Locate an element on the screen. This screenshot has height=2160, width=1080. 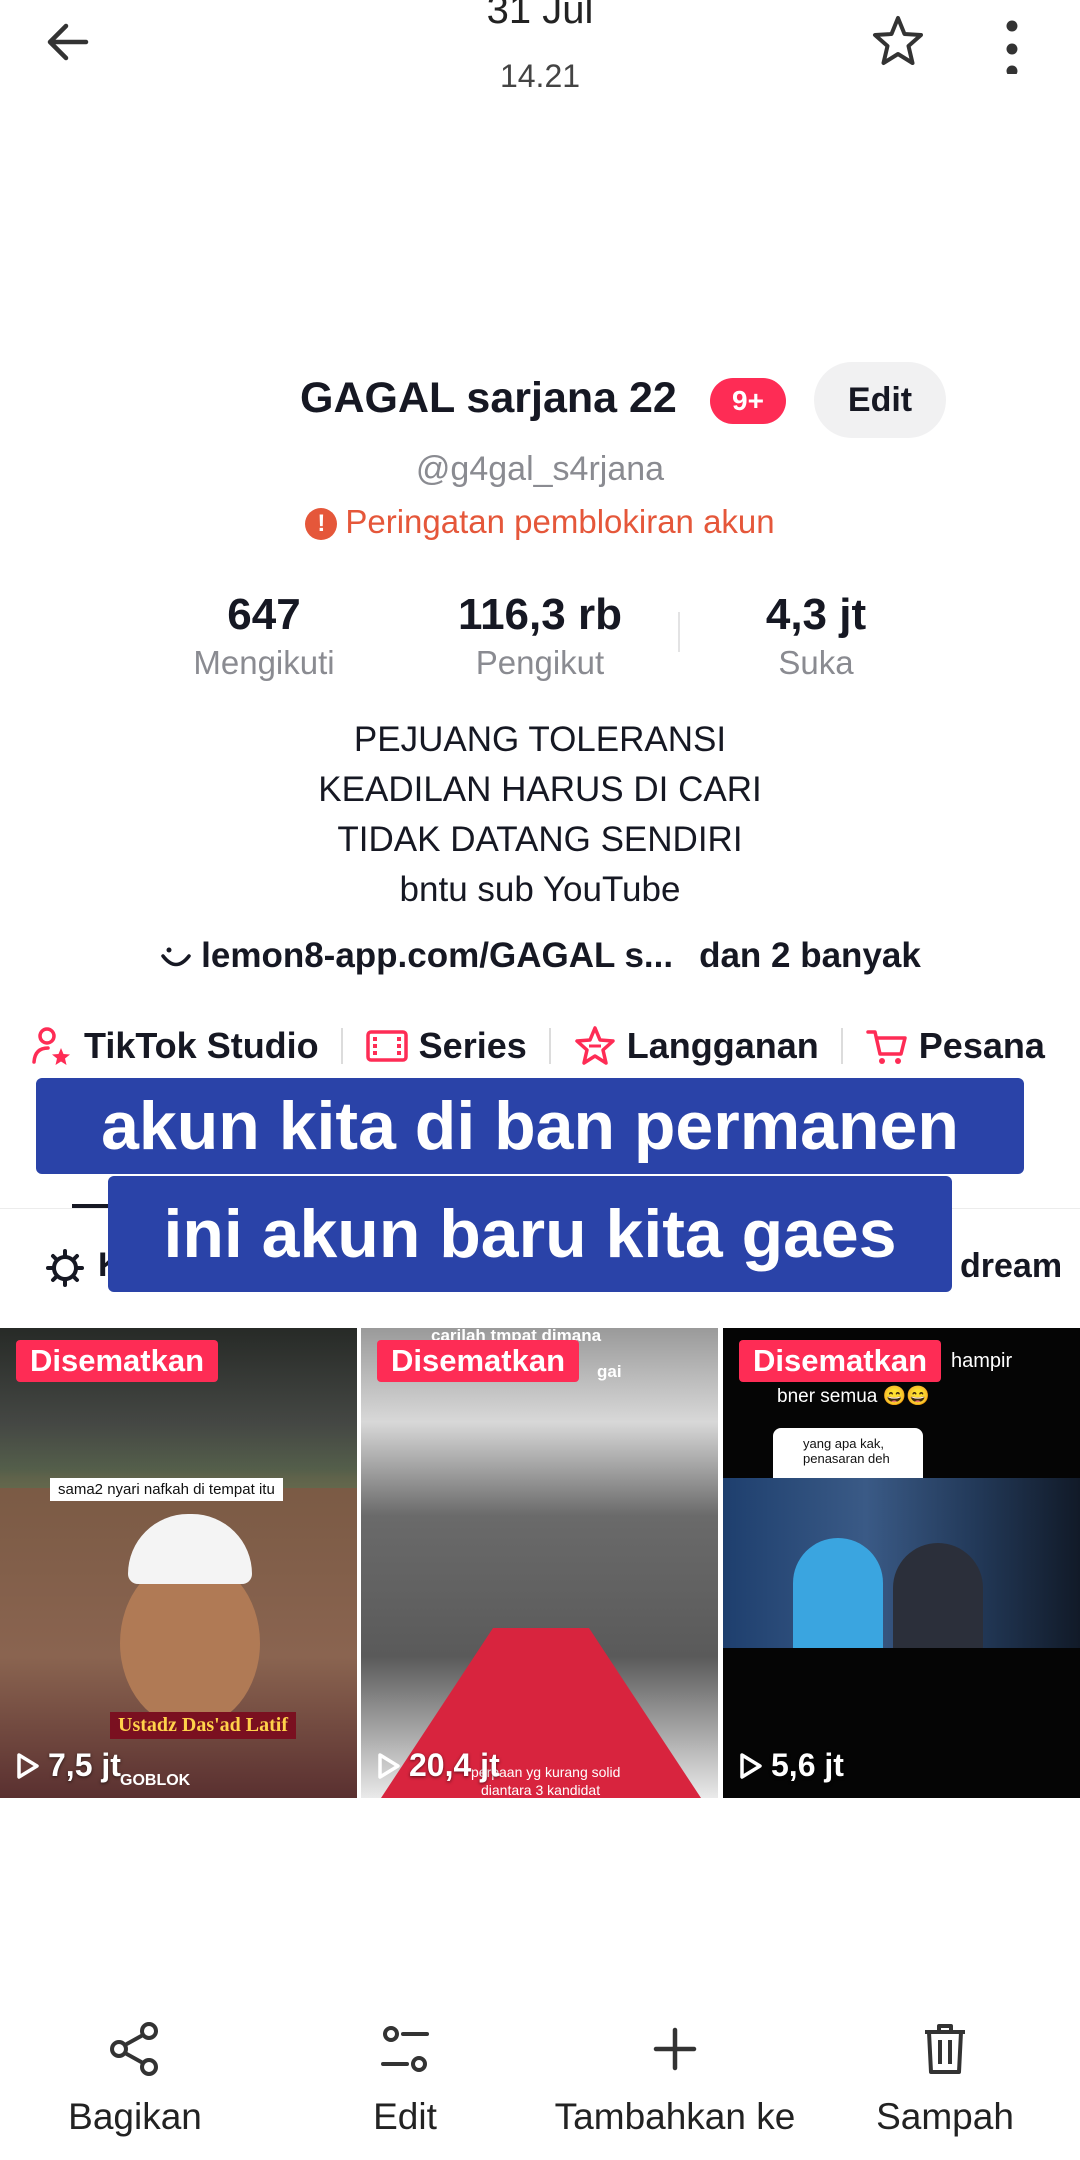
link-more: dan 2 banyak is located at coordinates (810, 955).